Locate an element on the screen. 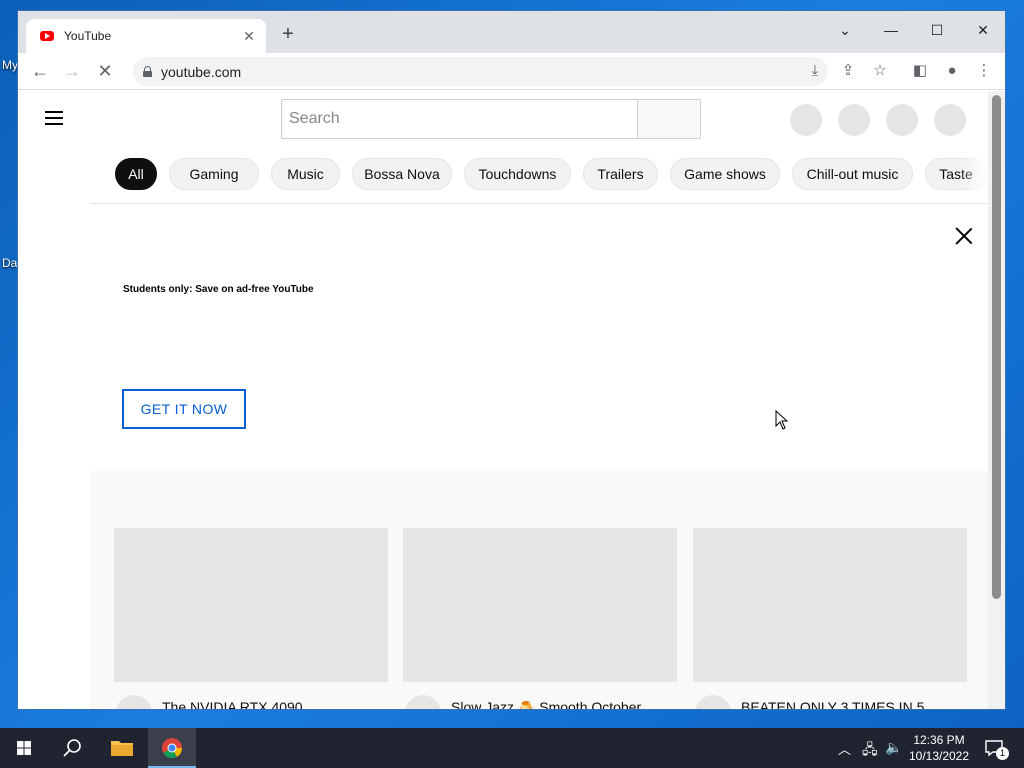  browser-menu-icon: ⋮ is located at coordinates (984, 71).